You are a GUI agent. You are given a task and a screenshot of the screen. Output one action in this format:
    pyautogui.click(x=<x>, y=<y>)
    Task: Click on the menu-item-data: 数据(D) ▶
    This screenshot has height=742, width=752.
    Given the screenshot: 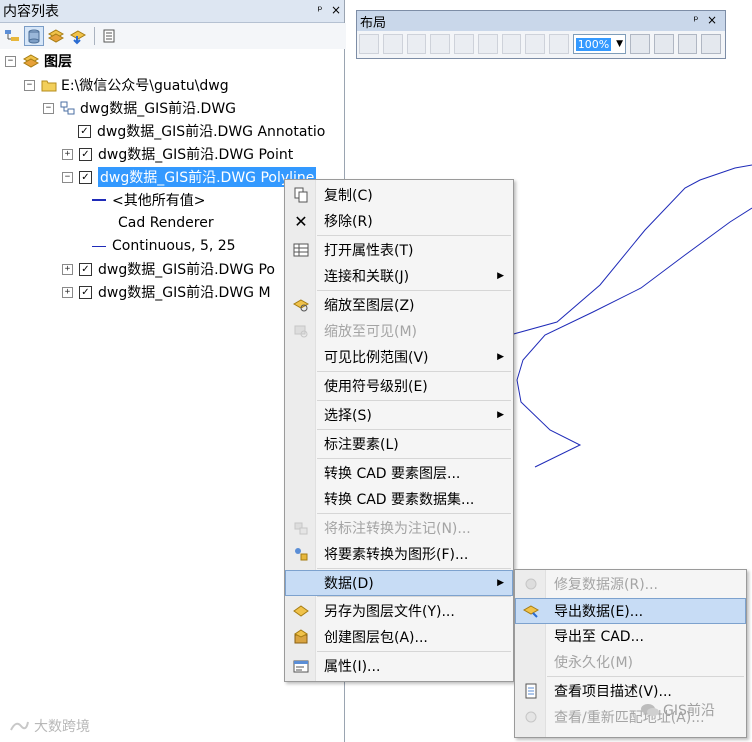 What is the action you would take?
    pyautogui.click(x=399, y=583)
    